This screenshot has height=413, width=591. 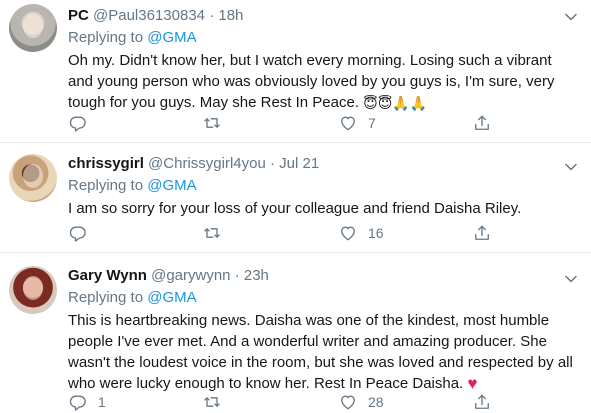 What do you see at coordinates (376, 233) in the screenshot?
I see `like-count: 16` at bounding box center [376, 233].